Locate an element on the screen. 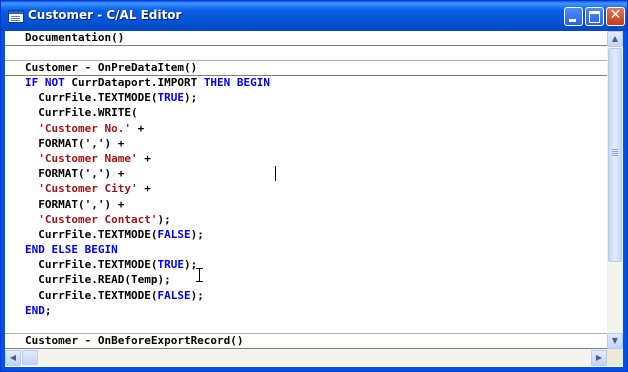 This screenshot has height=372, width=628. maximize-icon is located at coordinates (594, 17).